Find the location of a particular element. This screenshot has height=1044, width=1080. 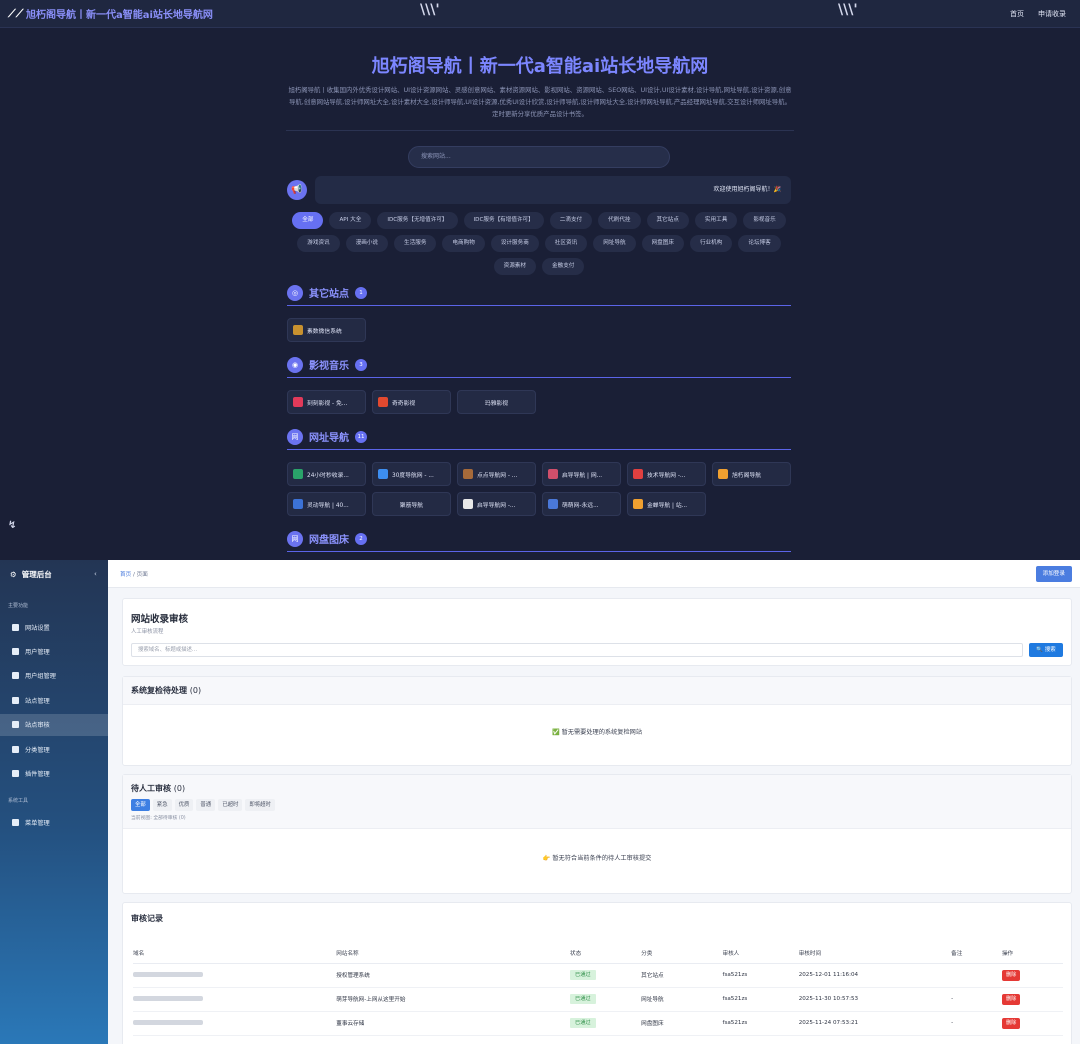

category-tag: API 大全 is located at coordinates (350, 220).